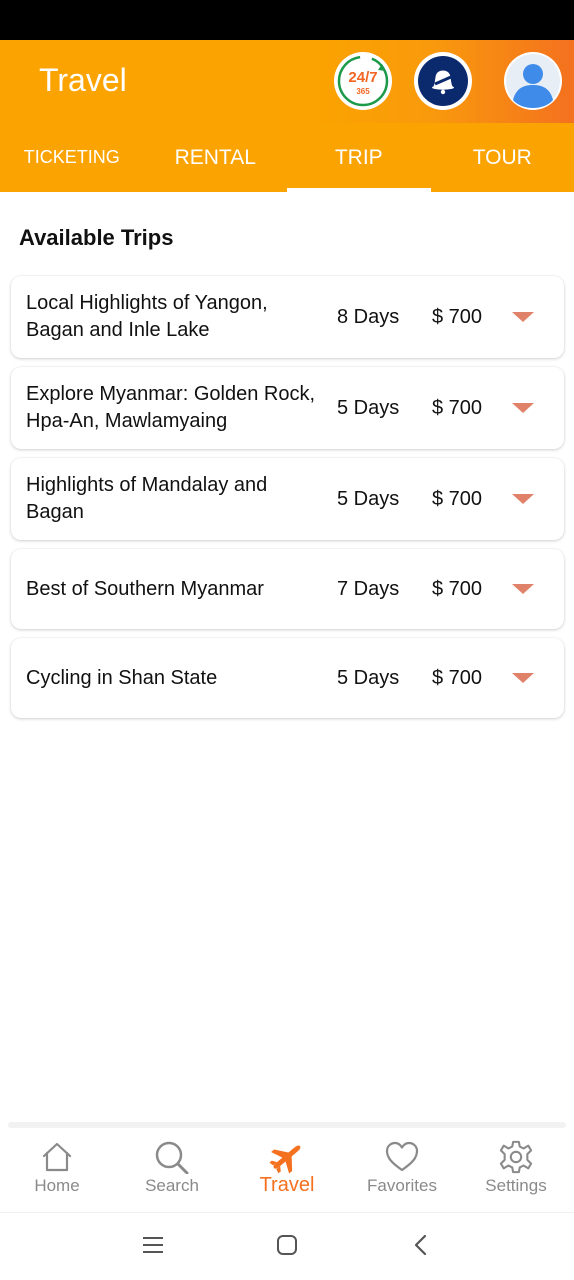 This screenshot has height=1280, width=574. What do you see at coordinates (363, 91) in the screenshot?
I see `svg-text: 365` at bounding box center [363, 91].